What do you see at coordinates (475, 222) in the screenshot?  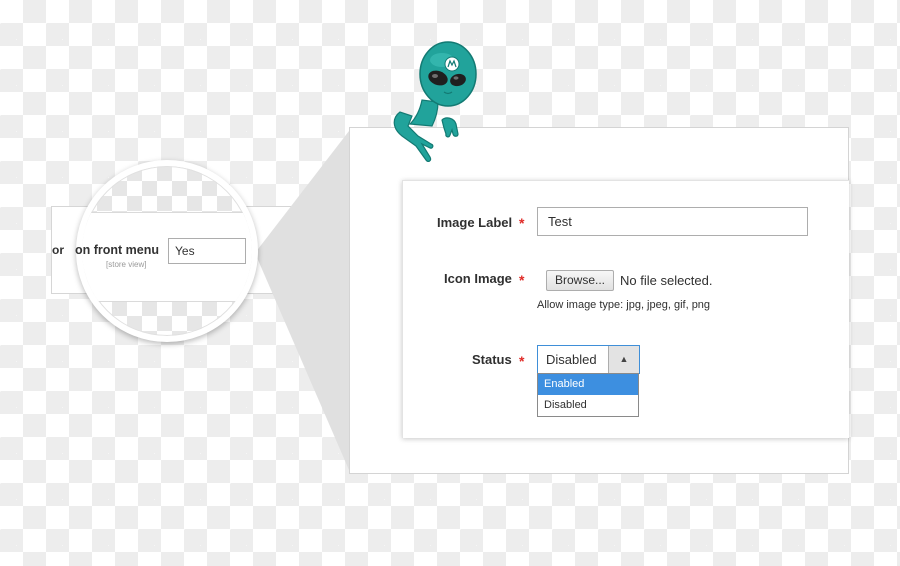 I see `image-label-label: Image Label` at bounding box center [475, 222].